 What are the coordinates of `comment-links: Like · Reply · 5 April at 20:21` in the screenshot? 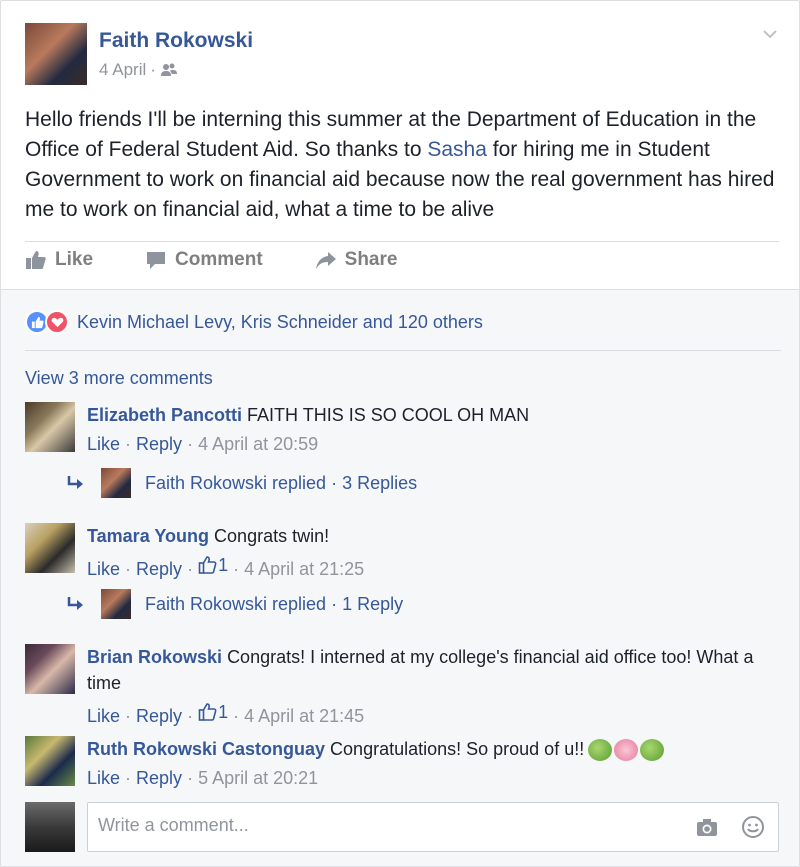 It's located at (203, 778).